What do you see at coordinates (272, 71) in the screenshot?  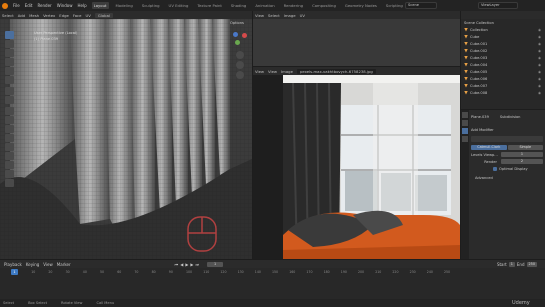 I see `image-menu-view-2: View` at bounding box center [272, 71].